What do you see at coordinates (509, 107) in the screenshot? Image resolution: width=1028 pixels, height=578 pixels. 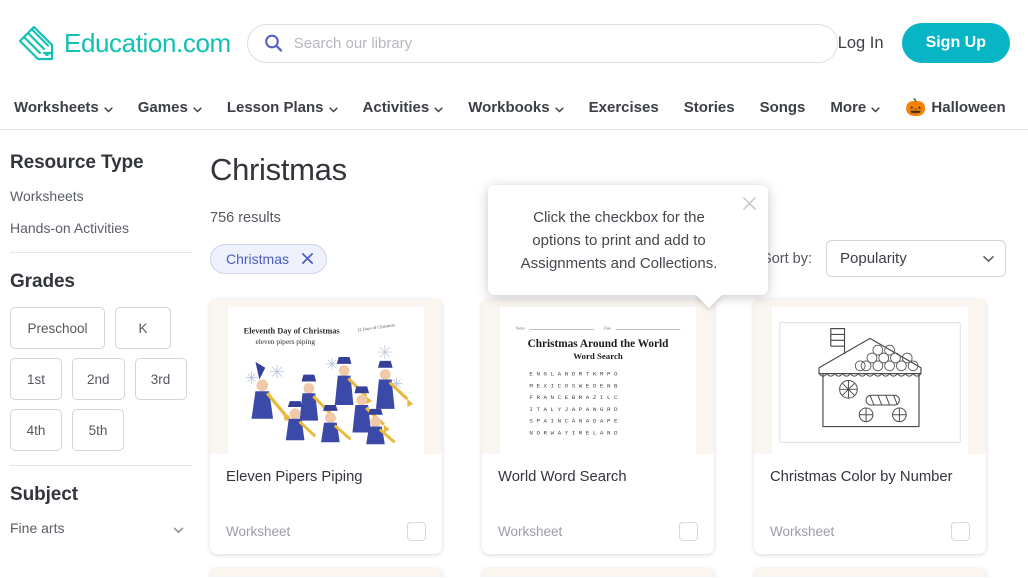 I see `nav-label: Workbooks` at bounding box center [509, 107].